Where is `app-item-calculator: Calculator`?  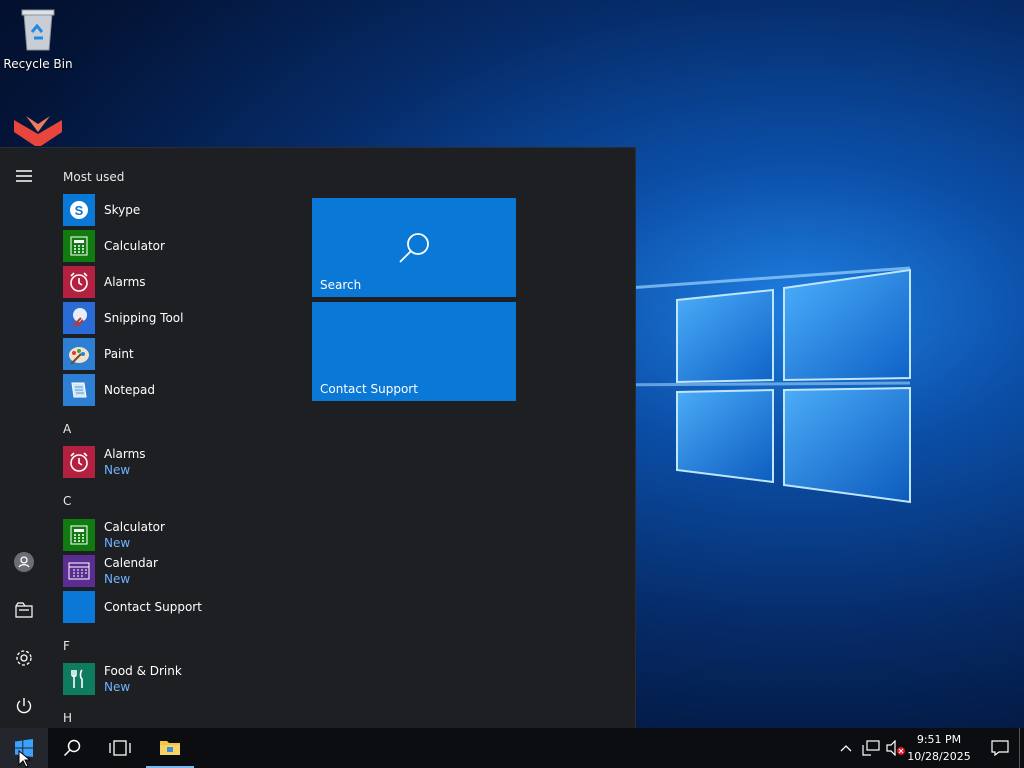
app-item-calculator: Calculator is located at coordinates (178, 246).